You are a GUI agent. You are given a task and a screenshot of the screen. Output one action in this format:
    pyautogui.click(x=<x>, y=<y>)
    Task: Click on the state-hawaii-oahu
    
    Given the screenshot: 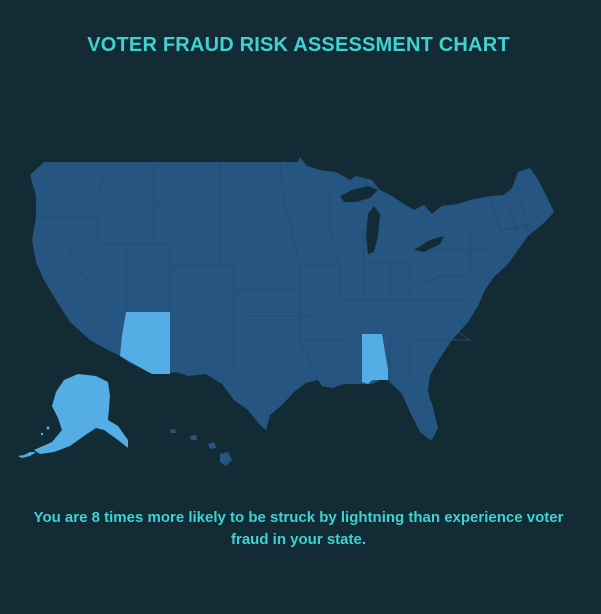 What is the action you would take?
    pyautogui.click(x=193, y=437)
    